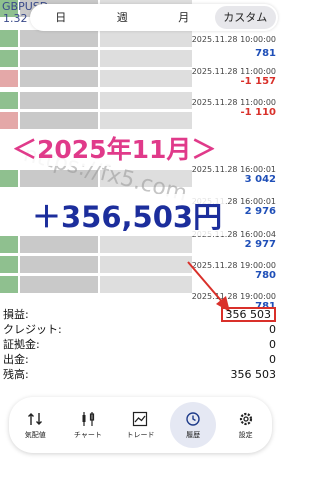 Image resolution: width=320 pixels, height=483 pixels. What do you see at coordinates (258, 112) in the screenshot?
I see `deal-amount: -1 110` at bounding box center [258, 112].